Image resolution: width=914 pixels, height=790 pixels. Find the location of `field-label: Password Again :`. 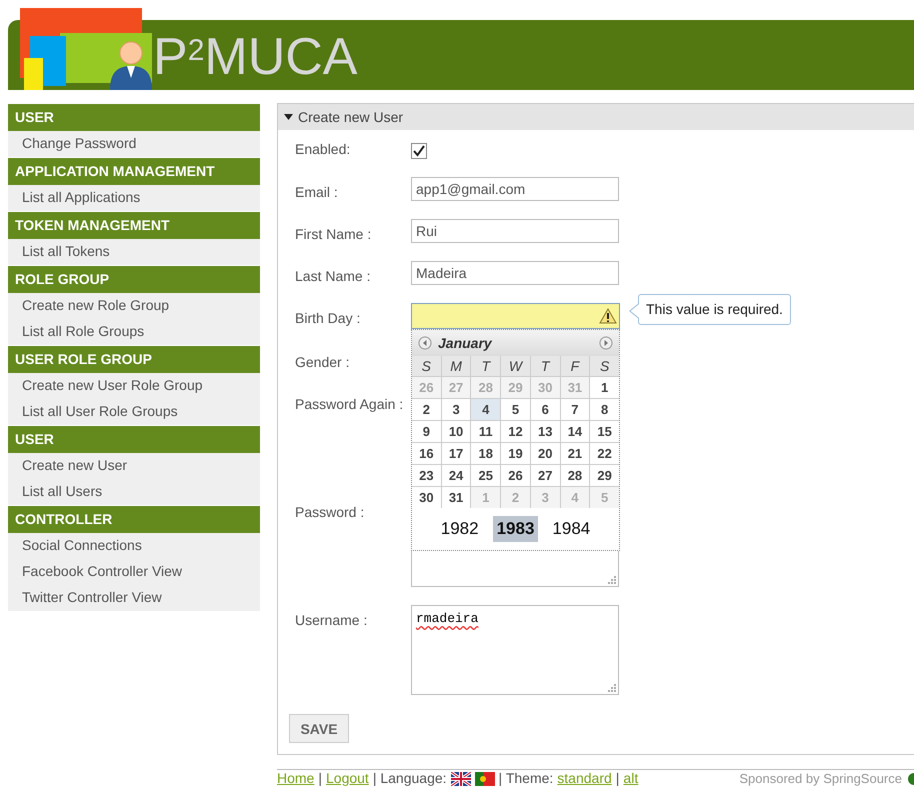

field-label: Password Again : is located at coordinates (349, 404).